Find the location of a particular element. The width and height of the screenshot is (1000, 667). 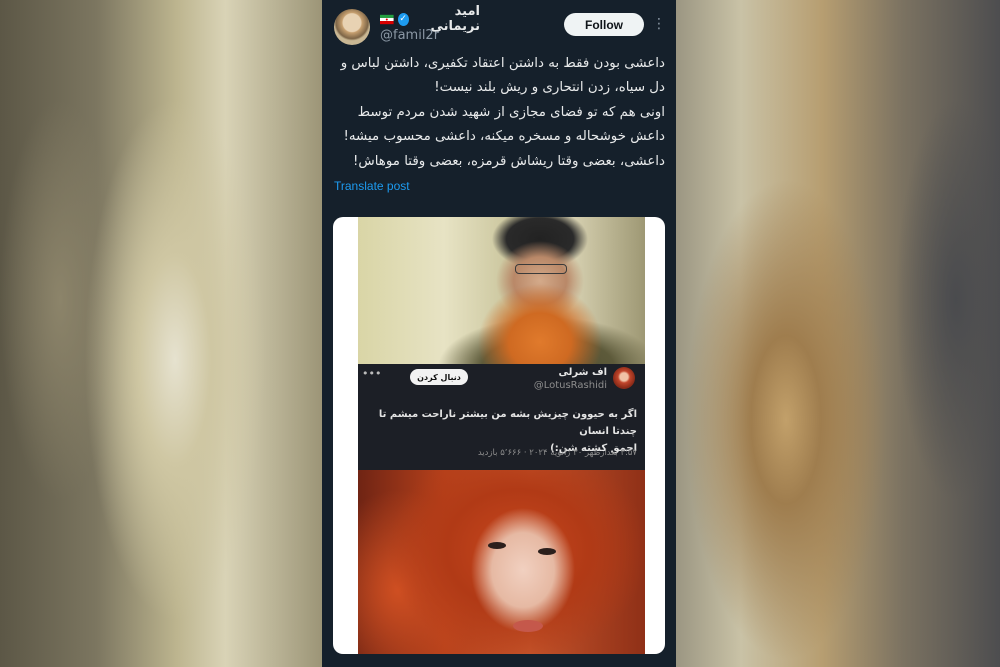

lips-shape is located at coordinates (528, 626).